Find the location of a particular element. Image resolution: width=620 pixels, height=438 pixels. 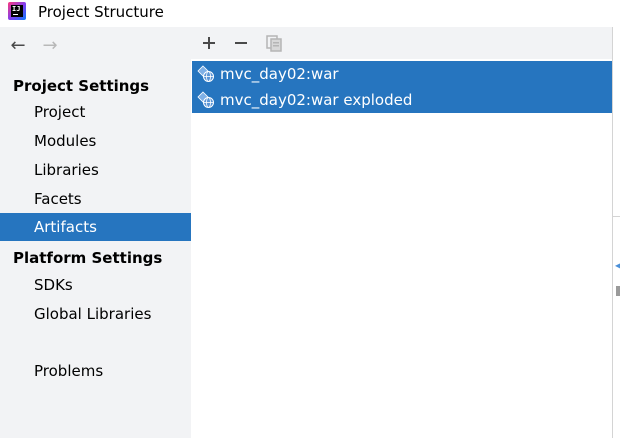

sidebar-item-problems: Problems is located at coordinates (95, 371).